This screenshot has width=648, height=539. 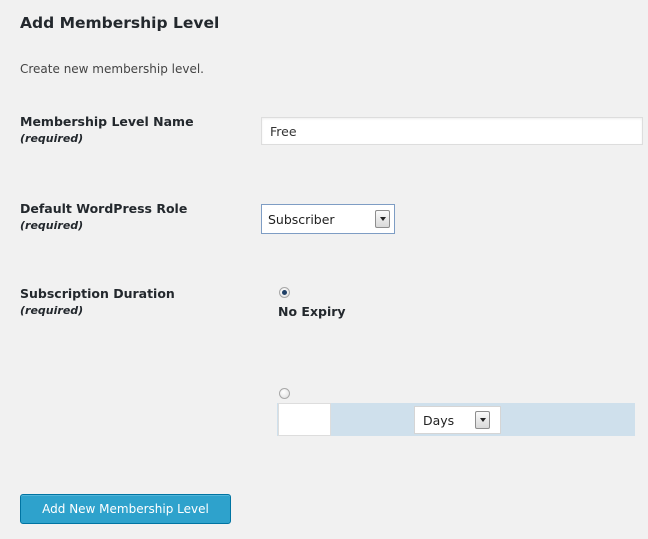 What do you see at coordinates (304, 419) in the screenshot?
I see `duration-days-input` at bounding box center [304, 419].